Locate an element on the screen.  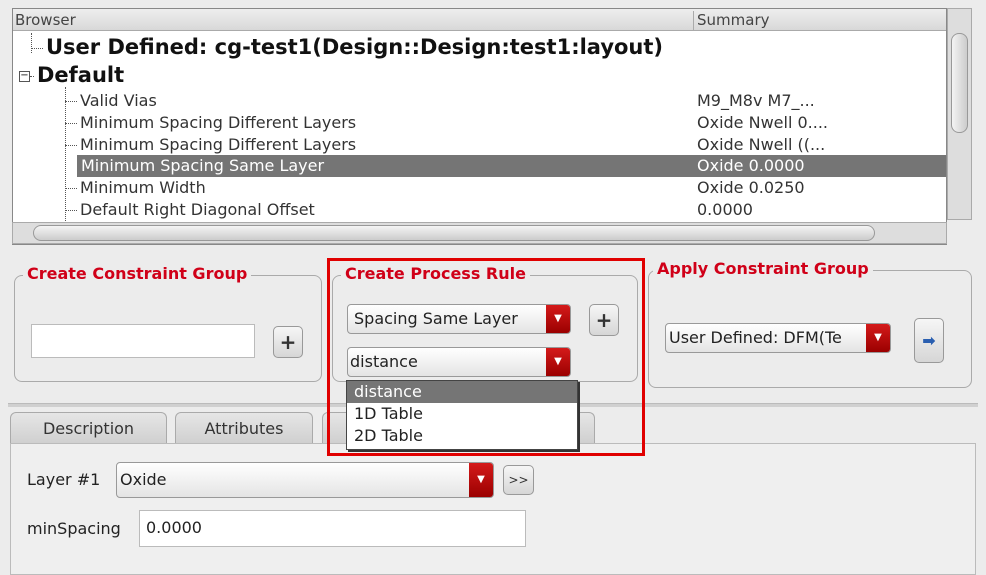
arrow-right-icon: ➡ is located at coordinates (929, 340).